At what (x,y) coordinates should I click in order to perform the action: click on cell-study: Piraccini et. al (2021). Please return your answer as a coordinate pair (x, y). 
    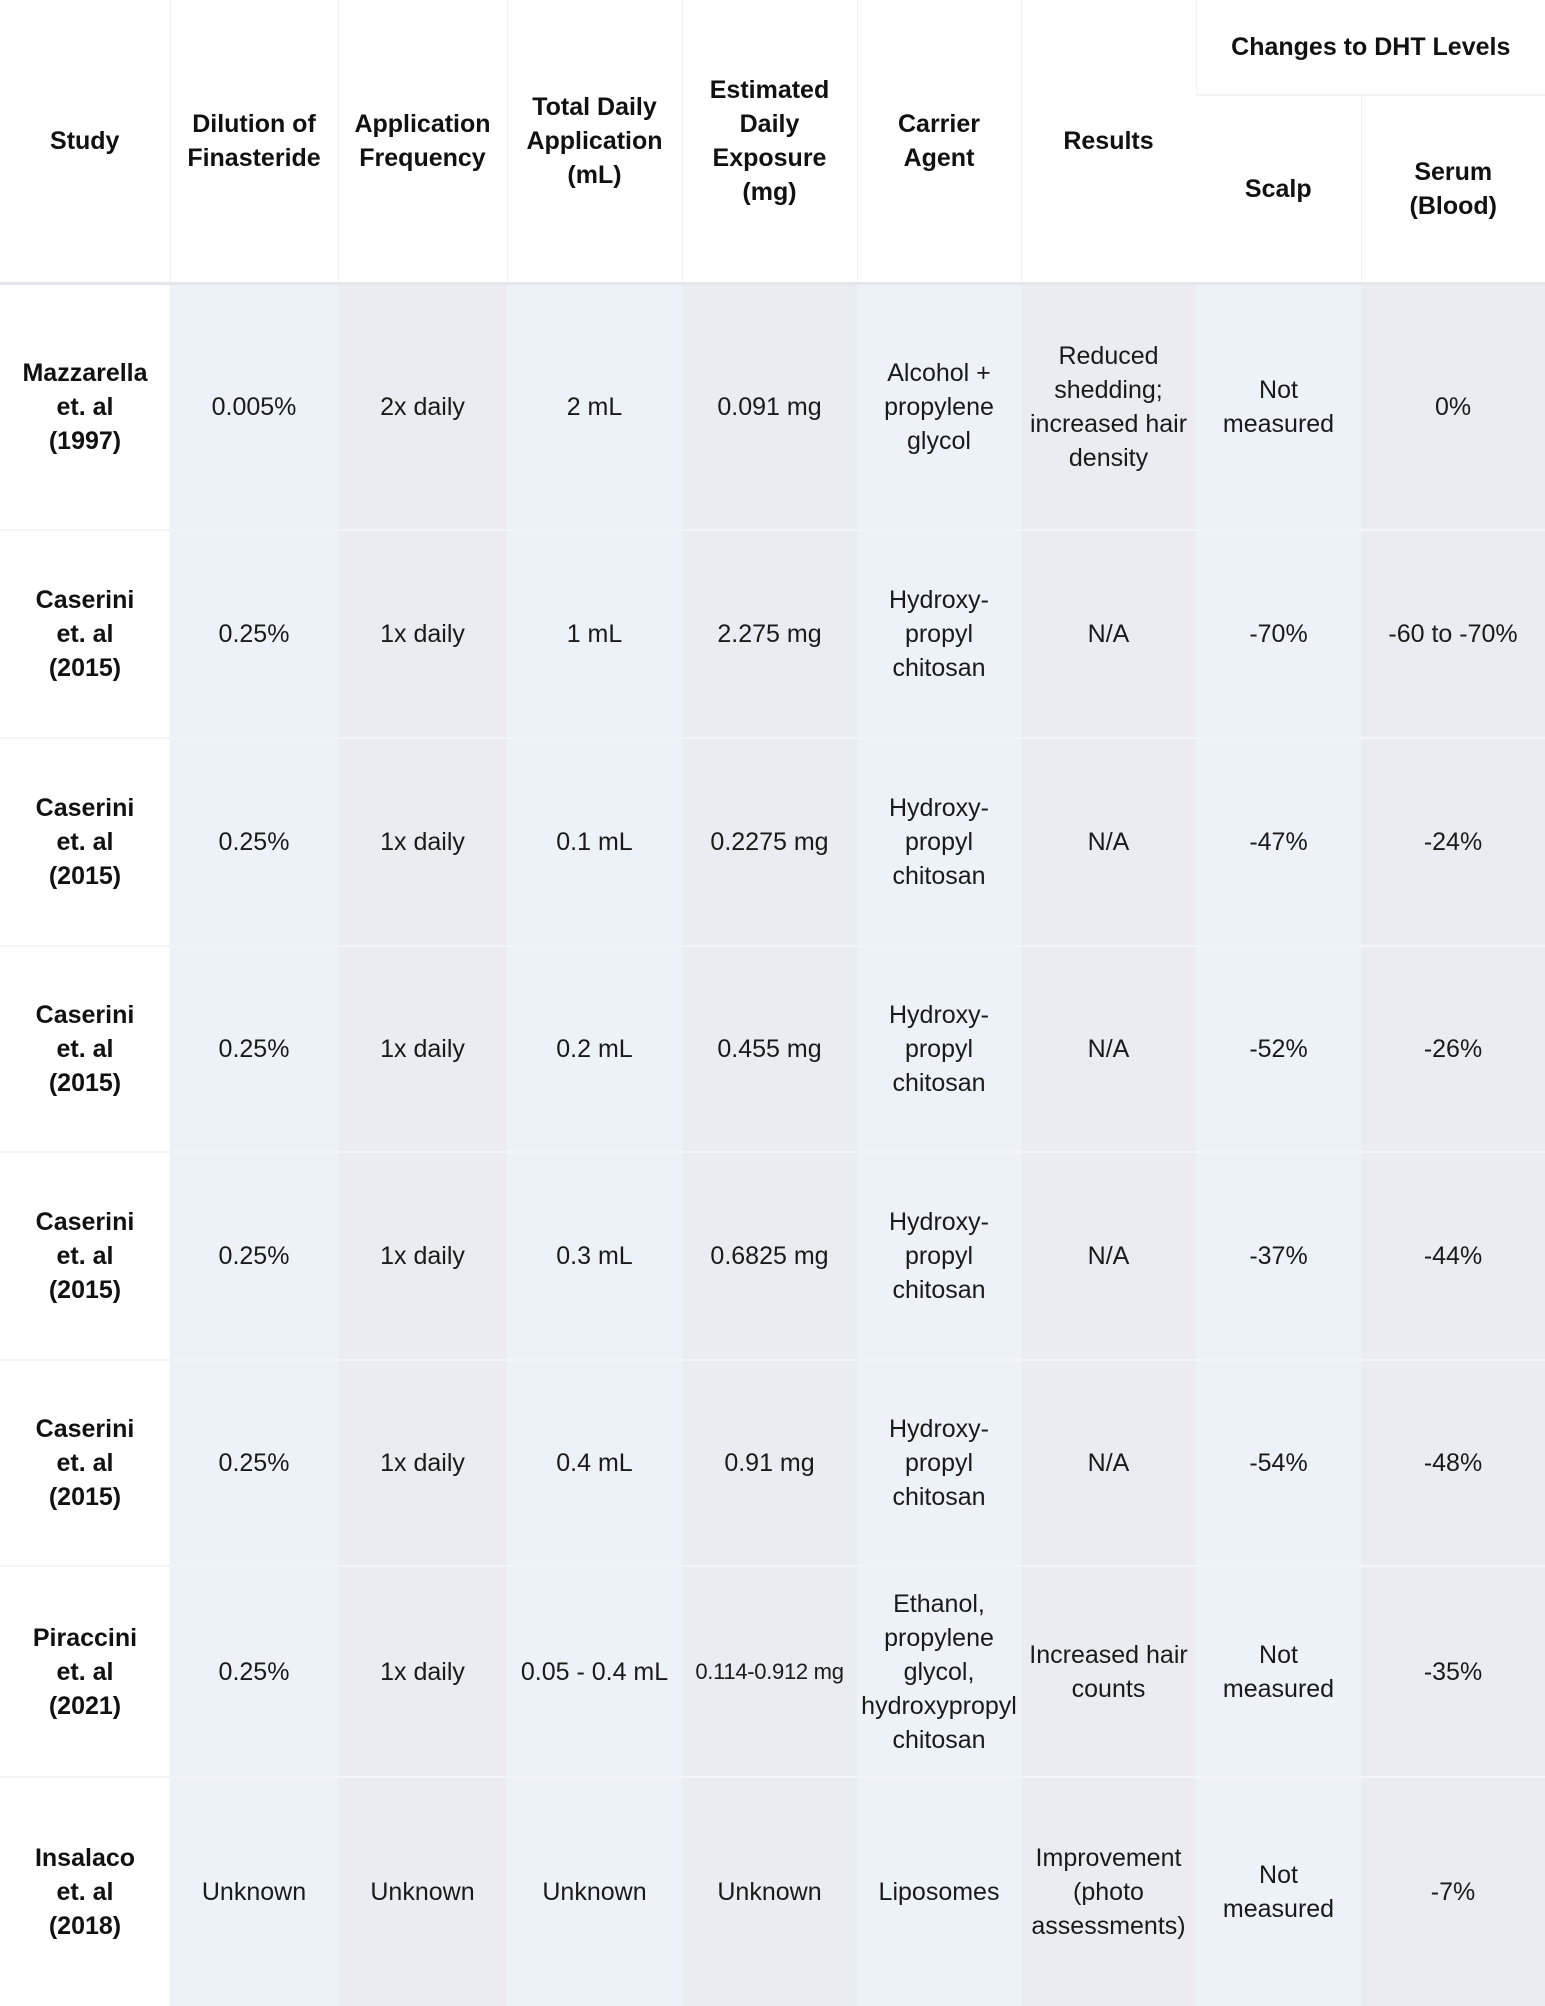
    Looking at the image, I should click on (85, 1671).